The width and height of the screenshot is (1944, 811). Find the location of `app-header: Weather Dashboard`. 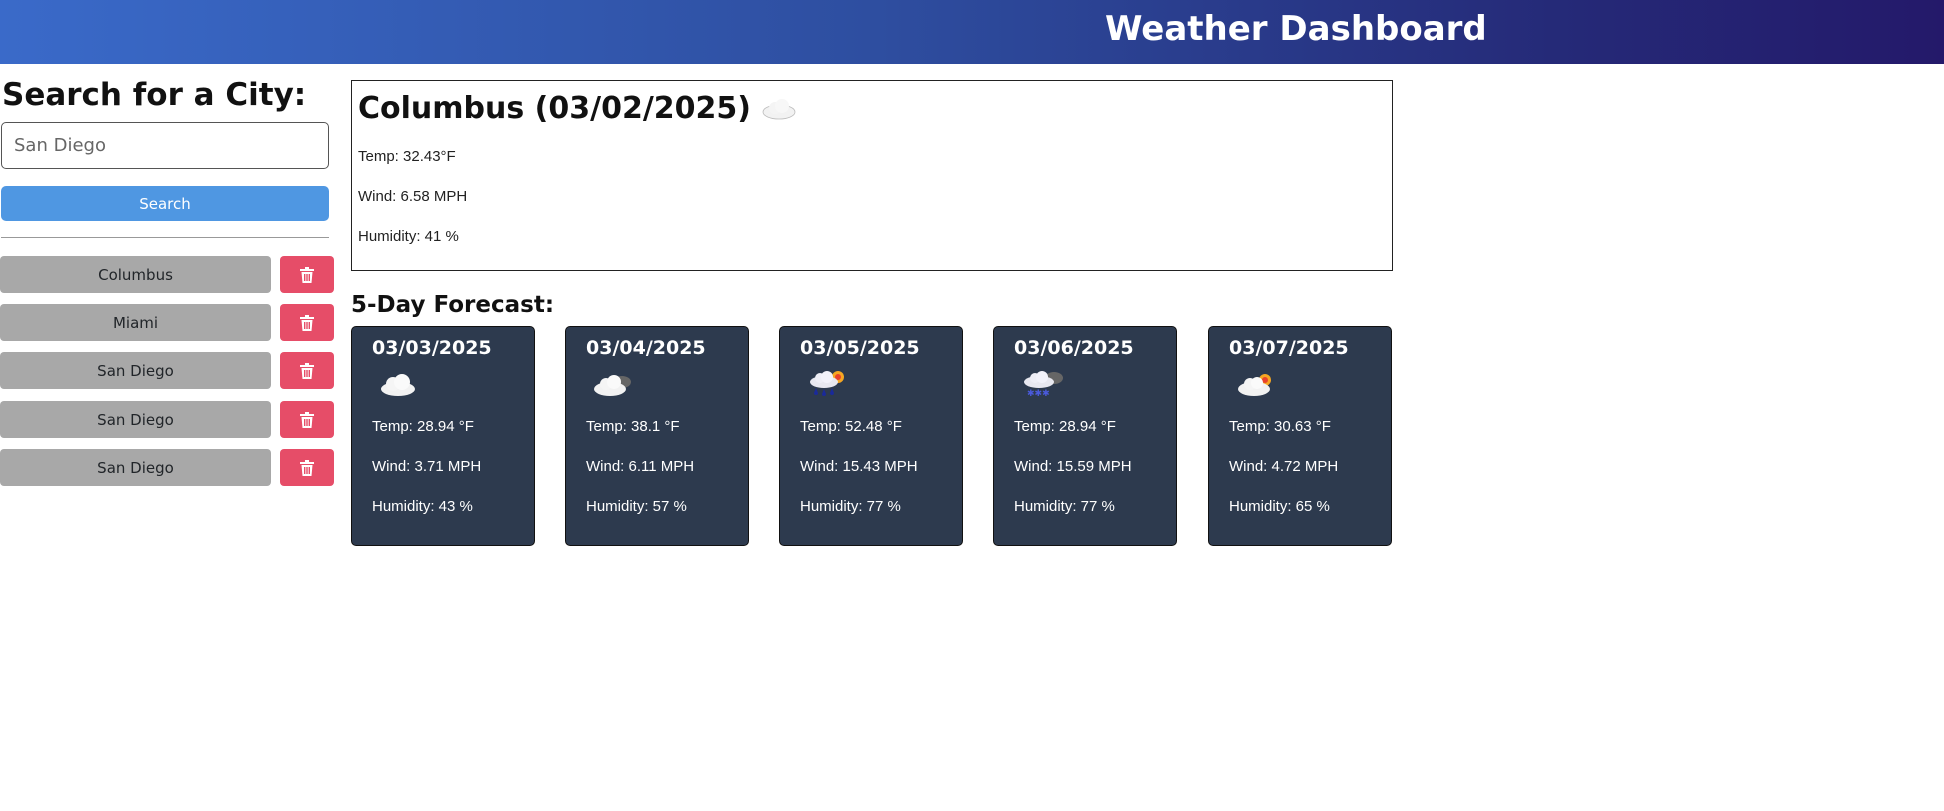

app-header: Weather Dashboard is located at coordinates (972, 32).